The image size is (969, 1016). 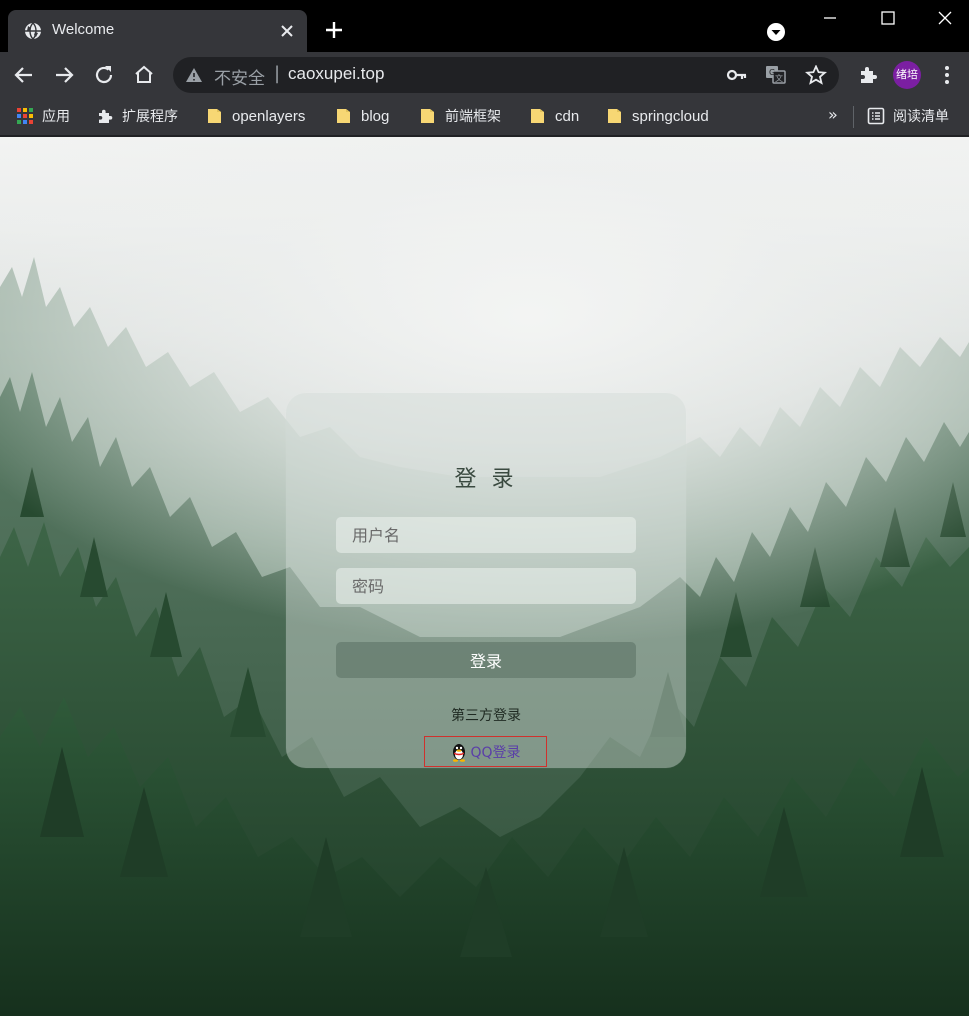 I want to click on bookmark-star-icon, so click(x=816, y=75).